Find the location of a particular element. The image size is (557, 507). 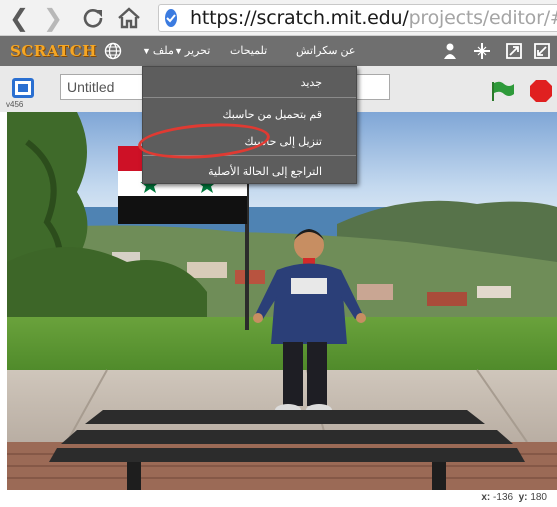

duplicate-icon is located at coordinates (450, 51).